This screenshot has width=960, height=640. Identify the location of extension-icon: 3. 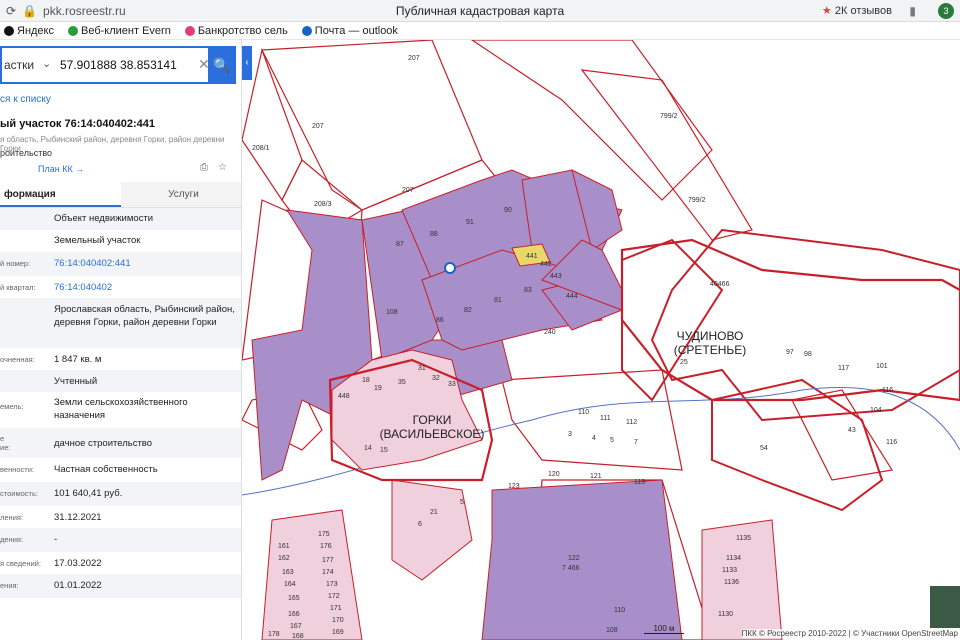
(946, 11).